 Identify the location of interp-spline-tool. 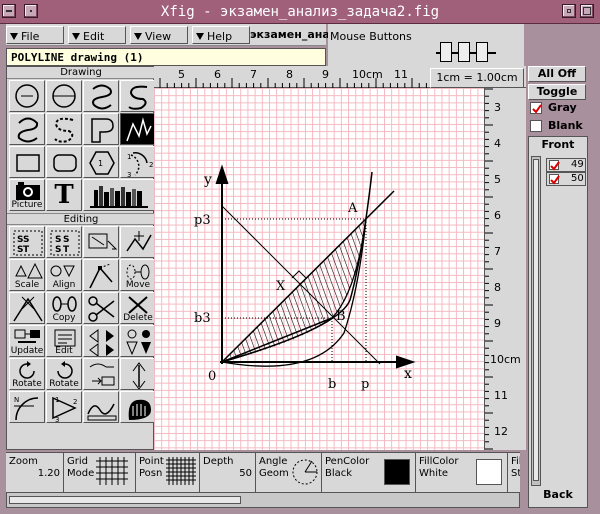
(64, 129).